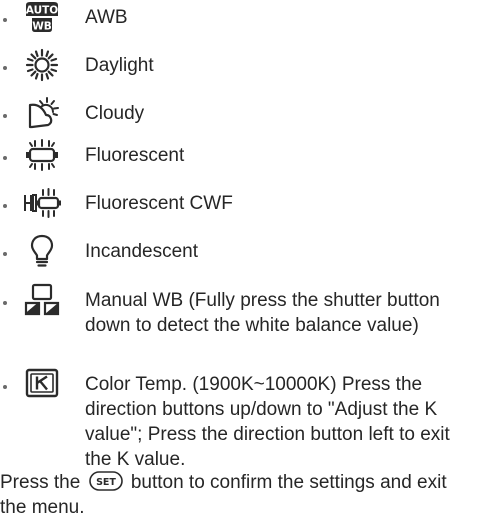 This screenshot has height=525, width=482. I want to click on daylight-icon, so click(42, 65).